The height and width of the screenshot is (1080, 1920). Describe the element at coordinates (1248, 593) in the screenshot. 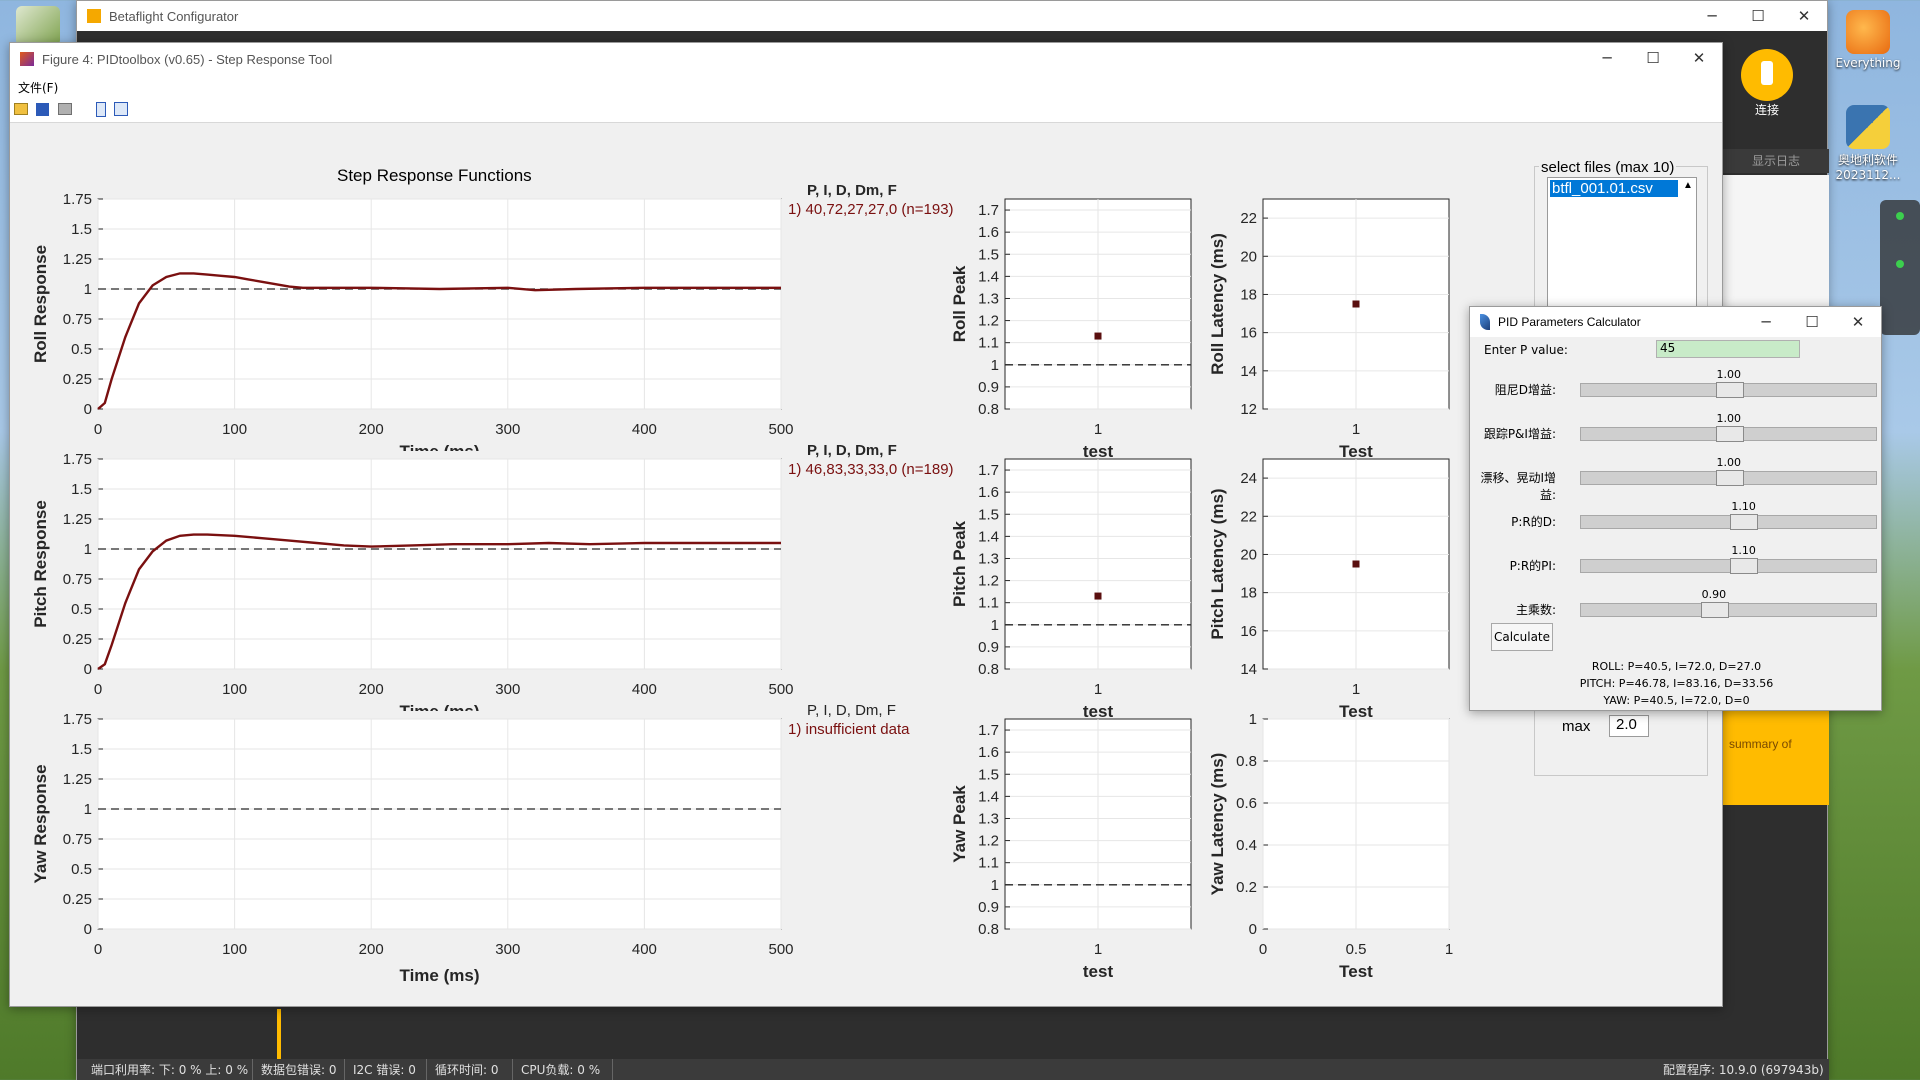

I see `y-tick-label: 18` at that location.